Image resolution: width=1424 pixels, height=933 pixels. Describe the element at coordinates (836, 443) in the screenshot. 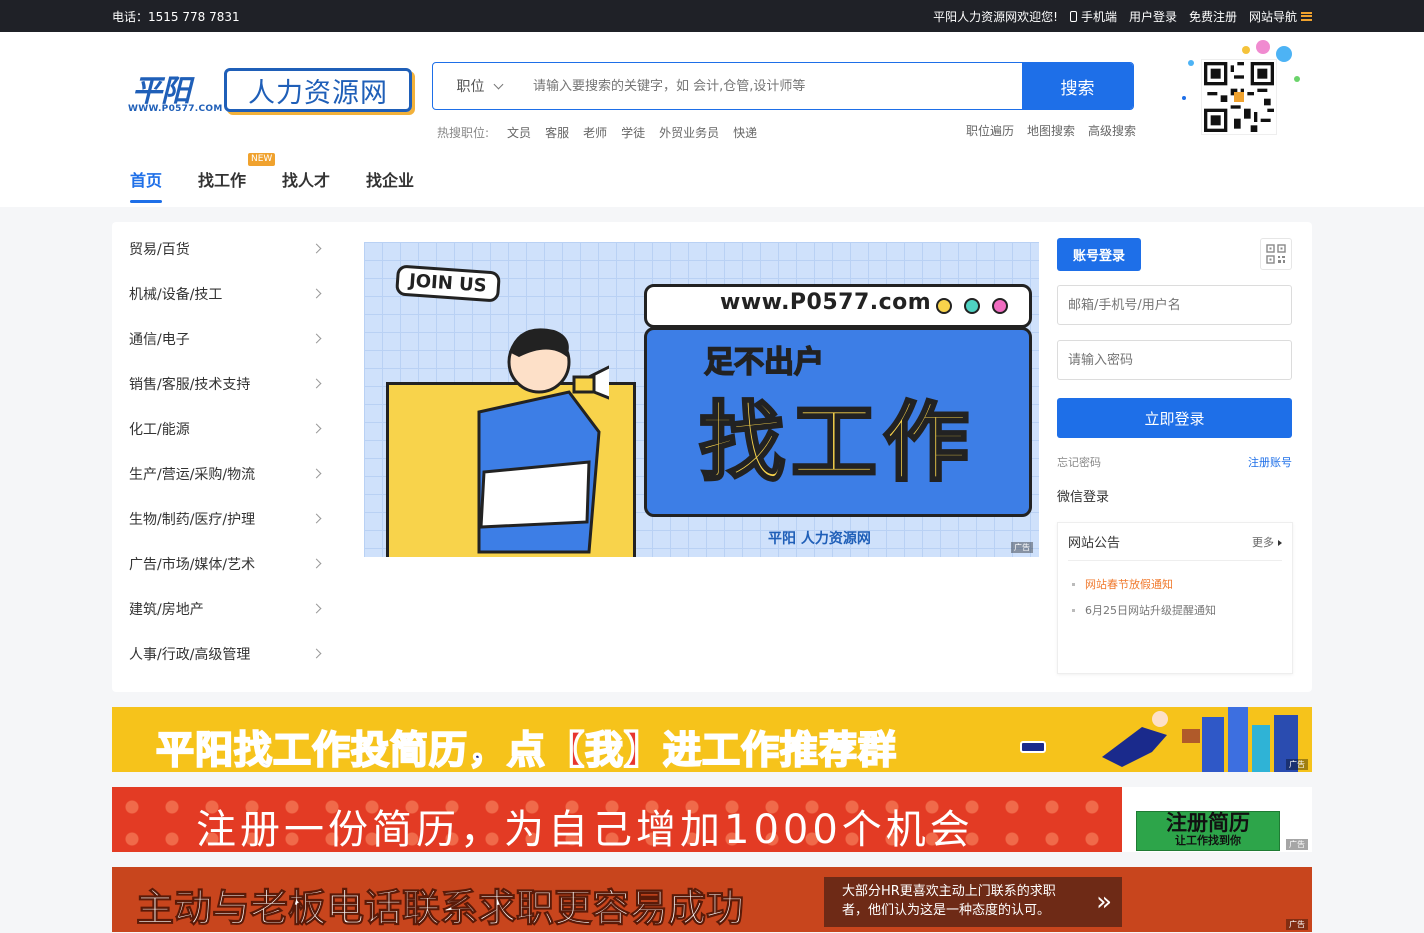

I see `banner-headline: 找工作` at that location.